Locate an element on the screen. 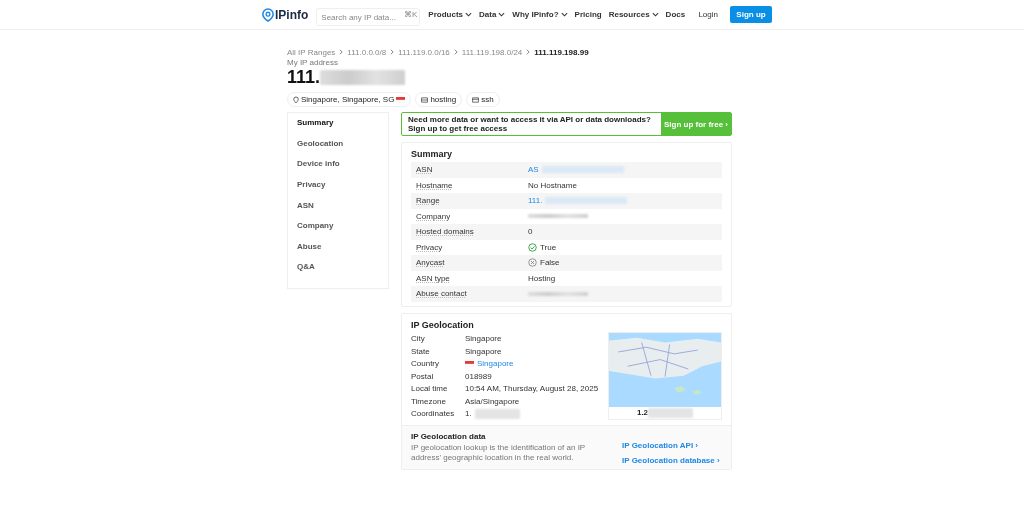 This screenshot has width=1024, height=508. field-label: Range is located at coordinates (428, 201).